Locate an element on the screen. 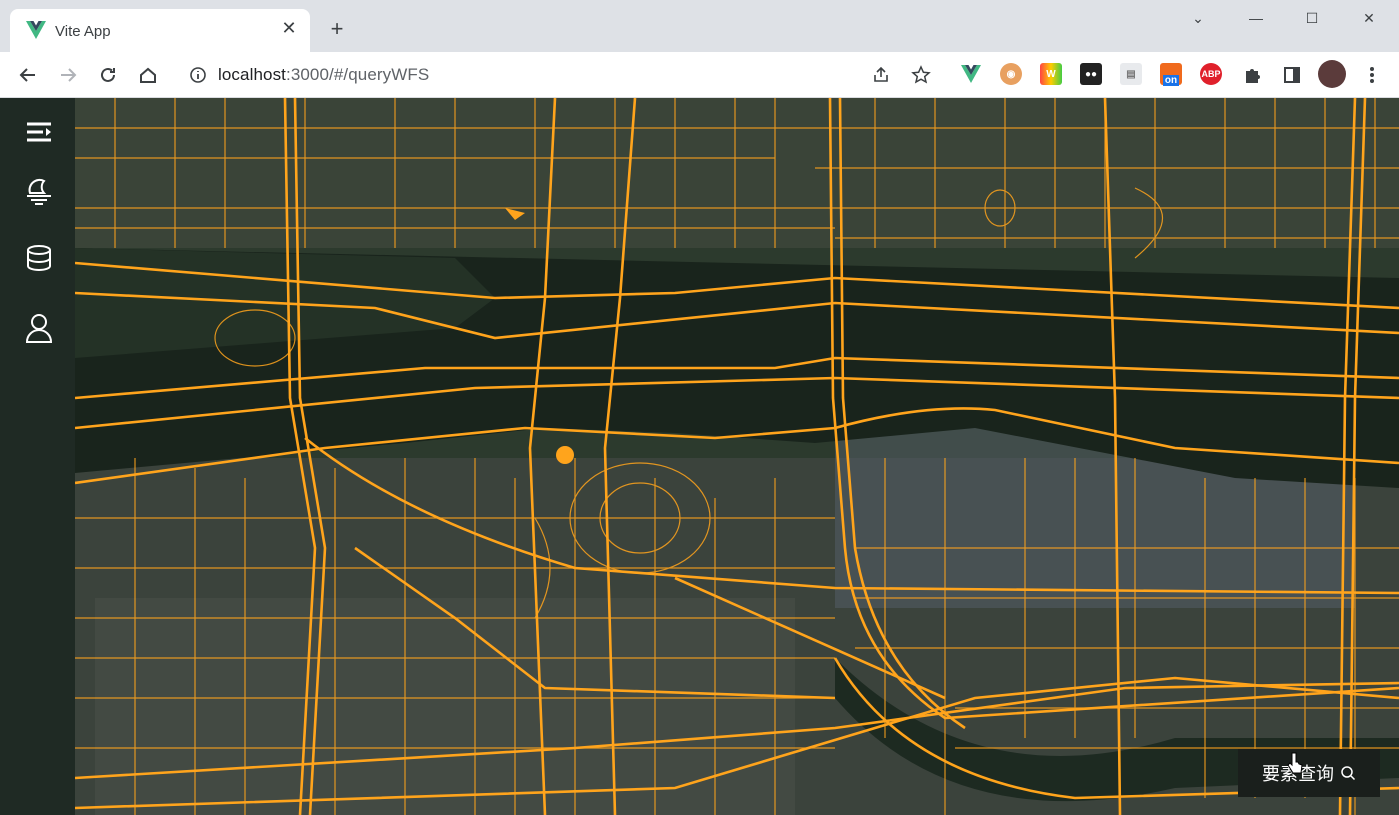 The width and height of the screenshot is (1399, 815). on-badge-label: on is located at coordinates (1171, 80).